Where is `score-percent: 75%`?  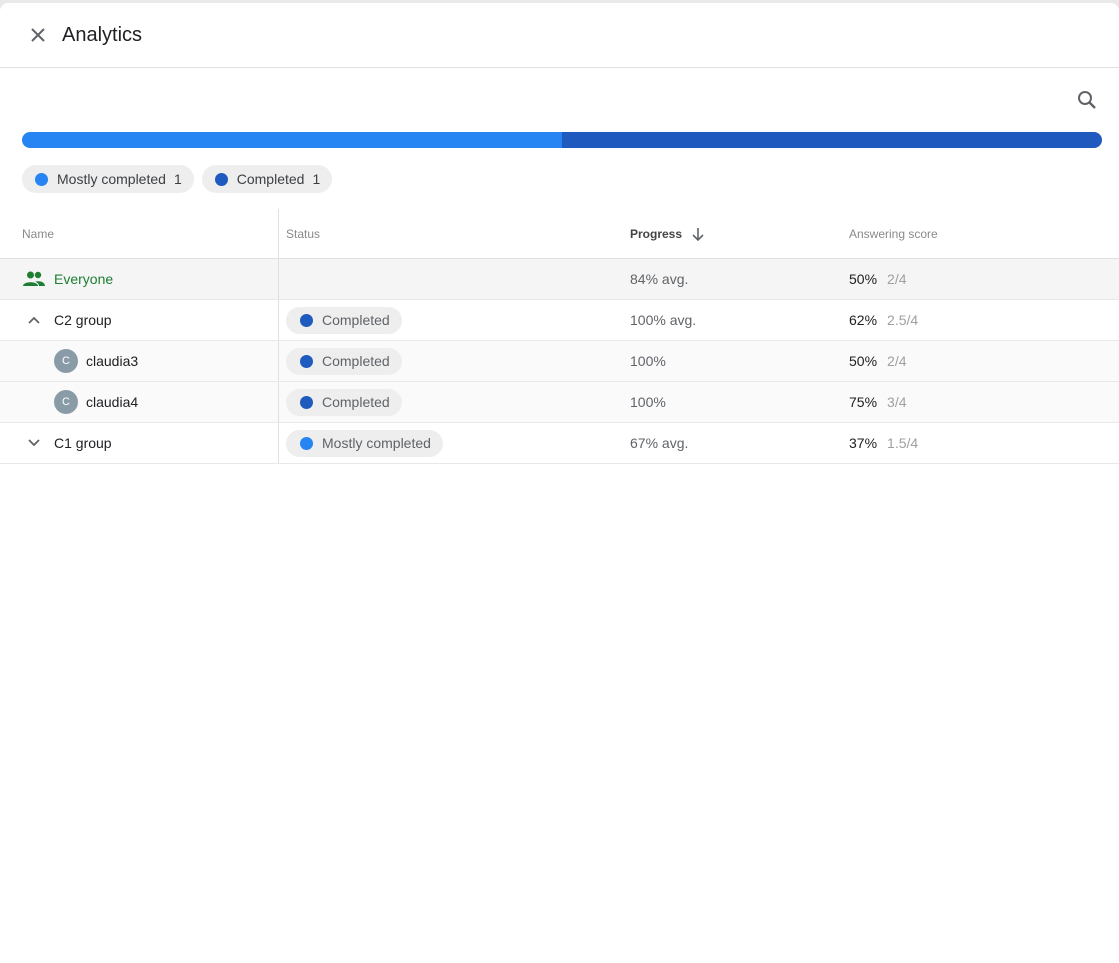 score-percent: 75% is located at coordinates (863, 402).